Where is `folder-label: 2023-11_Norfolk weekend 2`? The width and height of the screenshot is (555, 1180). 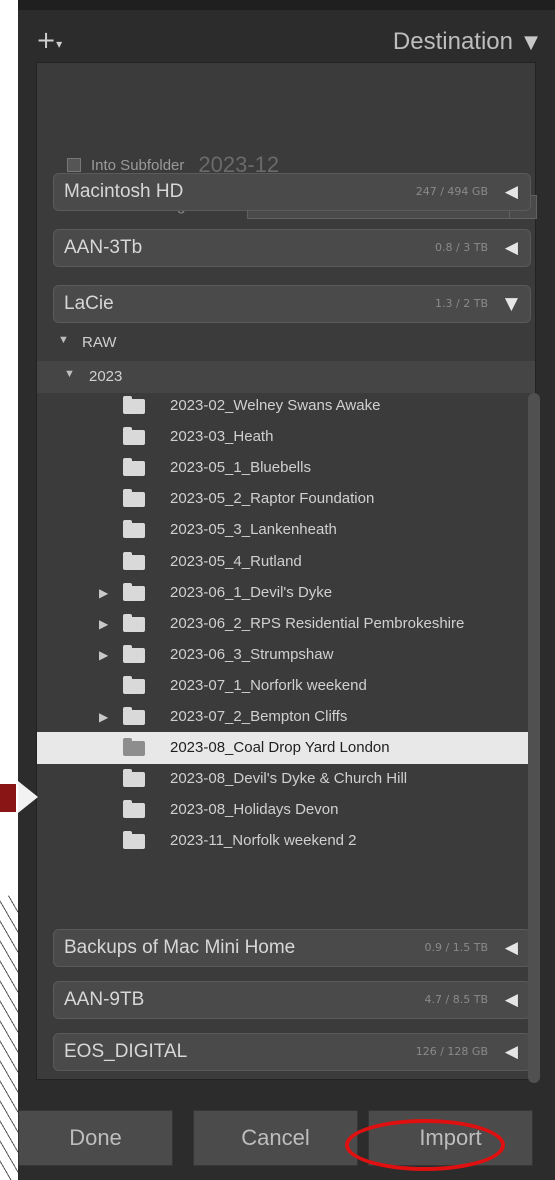 folder-label: 2023-11_Norfolk weekend 2 is located at coordinates (263, 841).